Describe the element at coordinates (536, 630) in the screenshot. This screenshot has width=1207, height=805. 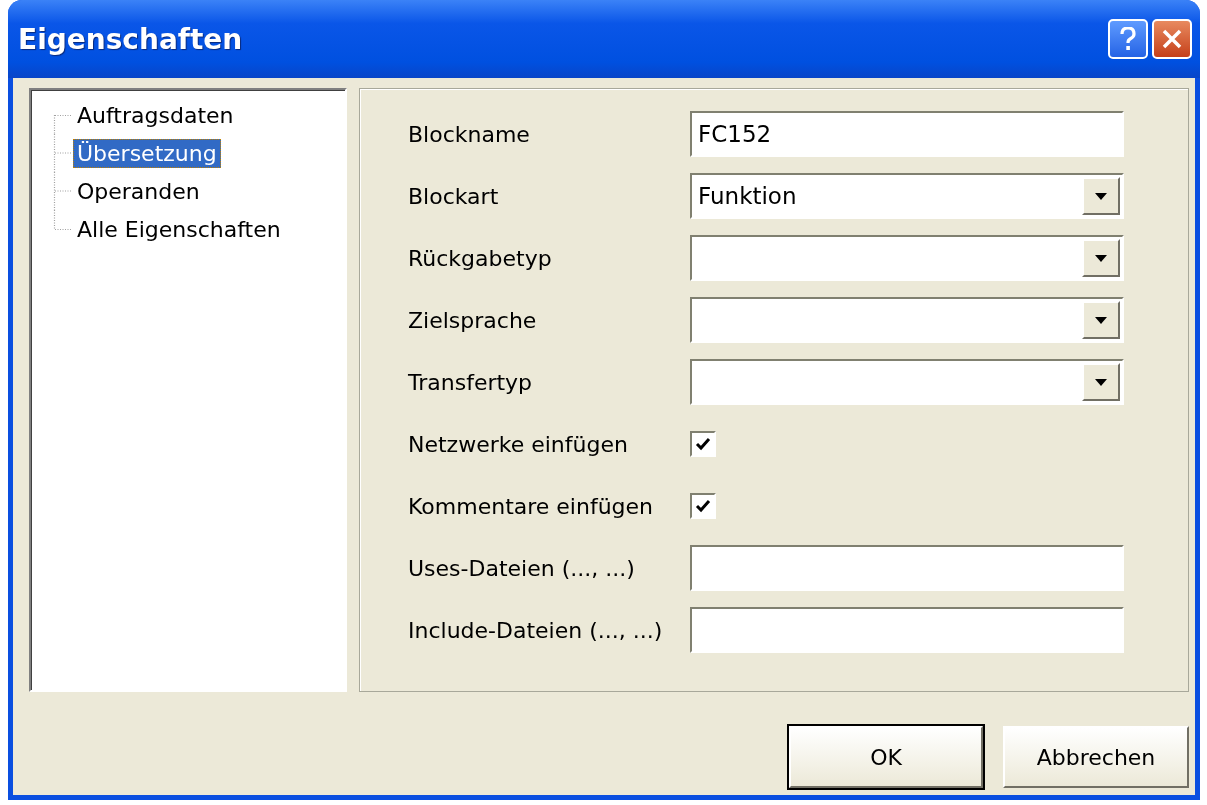
I see `field-label: Include-Dateien (..., ...)` at that location.